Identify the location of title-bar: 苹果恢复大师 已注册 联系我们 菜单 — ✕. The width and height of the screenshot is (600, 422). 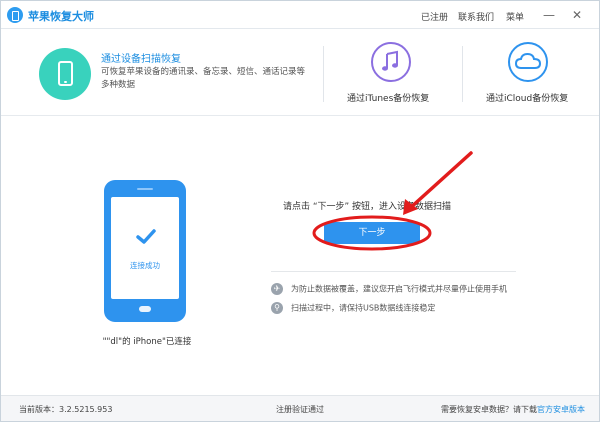
(300, 15).